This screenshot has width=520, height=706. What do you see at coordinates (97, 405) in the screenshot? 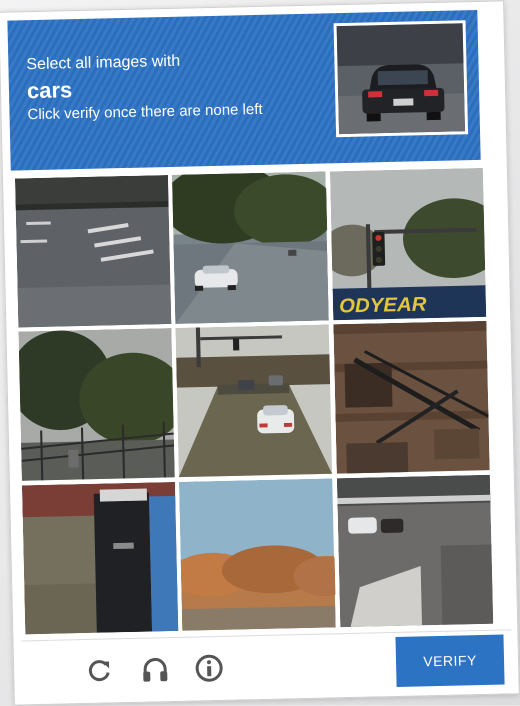
I see `tile-trees-fence` at bounding box center [97, 405].